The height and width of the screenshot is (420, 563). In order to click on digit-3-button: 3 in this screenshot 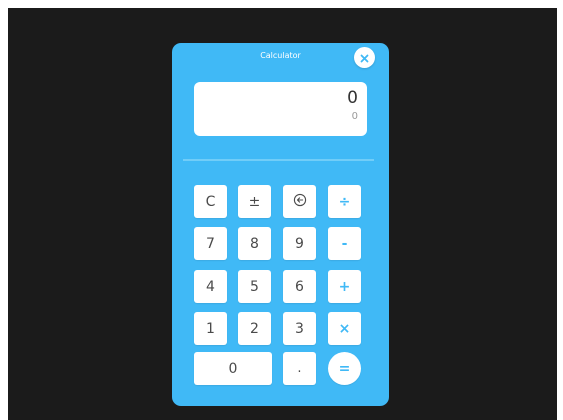, I will do `click(299, 328)`.